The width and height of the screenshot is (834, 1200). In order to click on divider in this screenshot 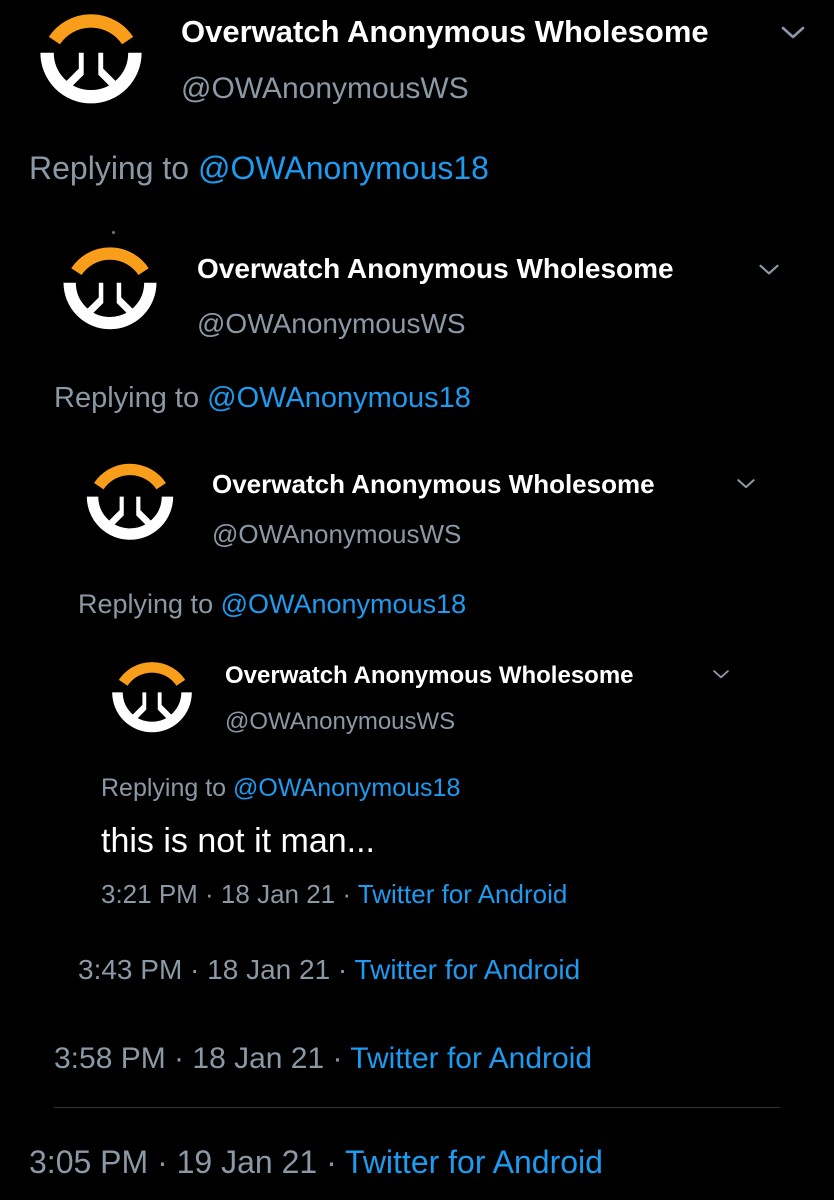, I will do `click(417, 1107)`.